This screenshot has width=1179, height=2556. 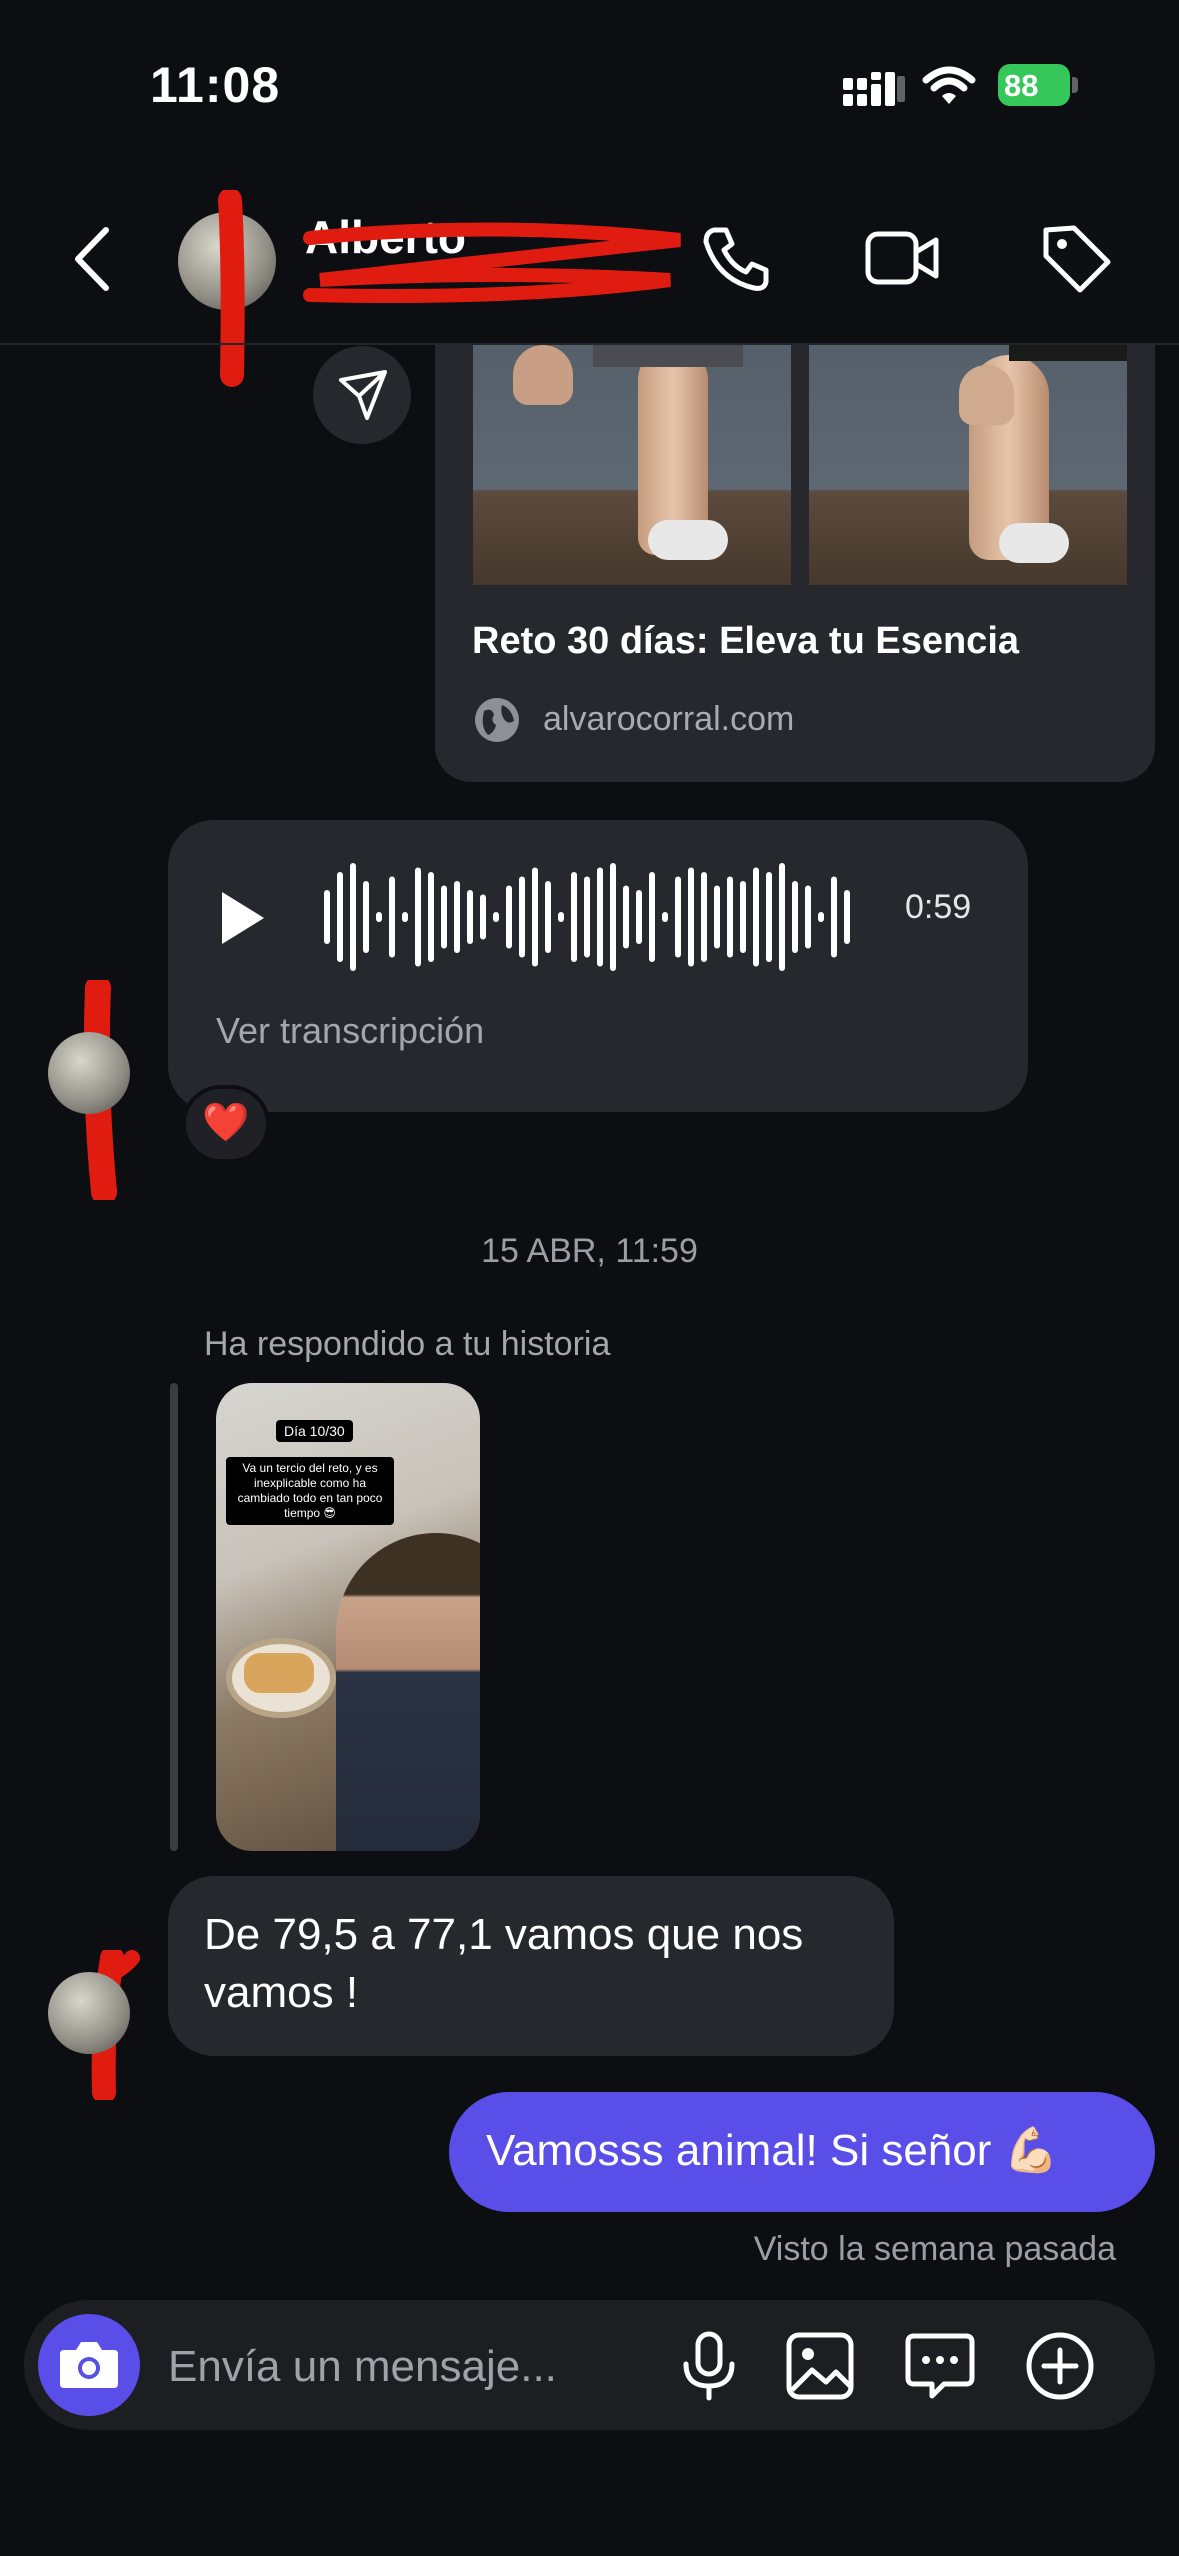 I want to click on voice-duration: 0:59, so click(x=938, y=907).